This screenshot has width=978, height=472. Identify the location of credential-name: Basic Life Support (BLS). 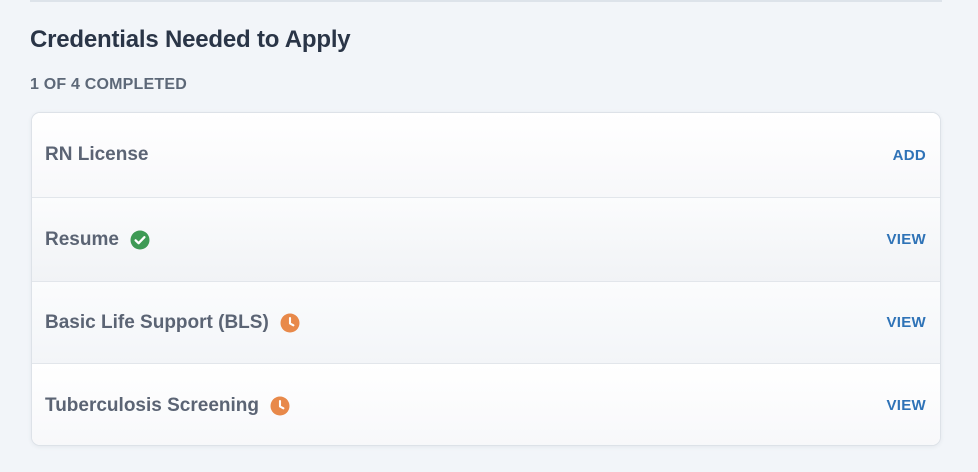
(157, 322).